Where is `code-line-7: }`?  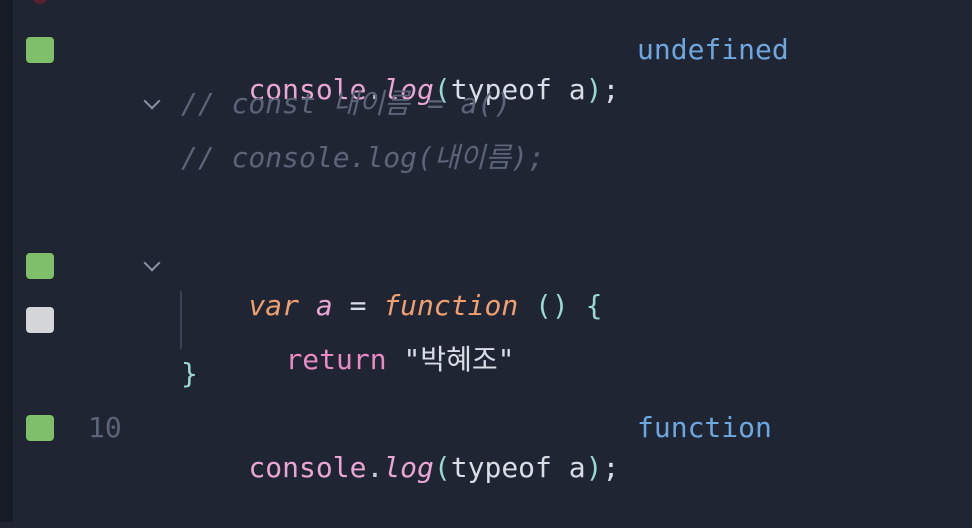 code-line-7: } is located at coordinates (486, 374).